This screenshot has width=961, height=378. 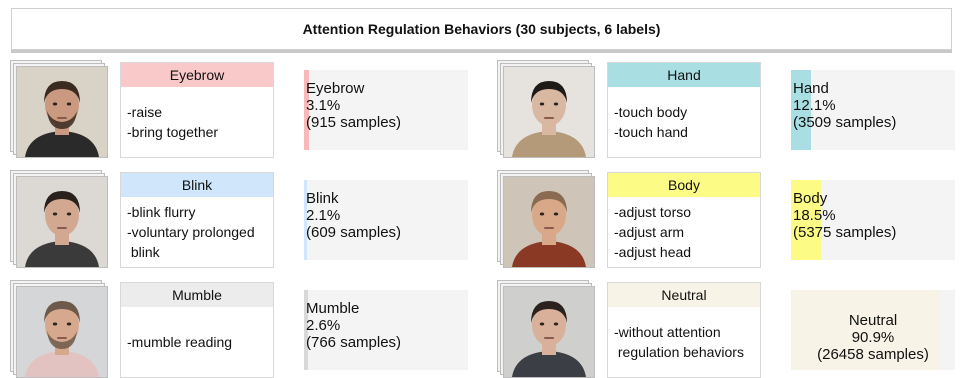 I want to click on blink-photo-stack, so click(x=59, y=219).